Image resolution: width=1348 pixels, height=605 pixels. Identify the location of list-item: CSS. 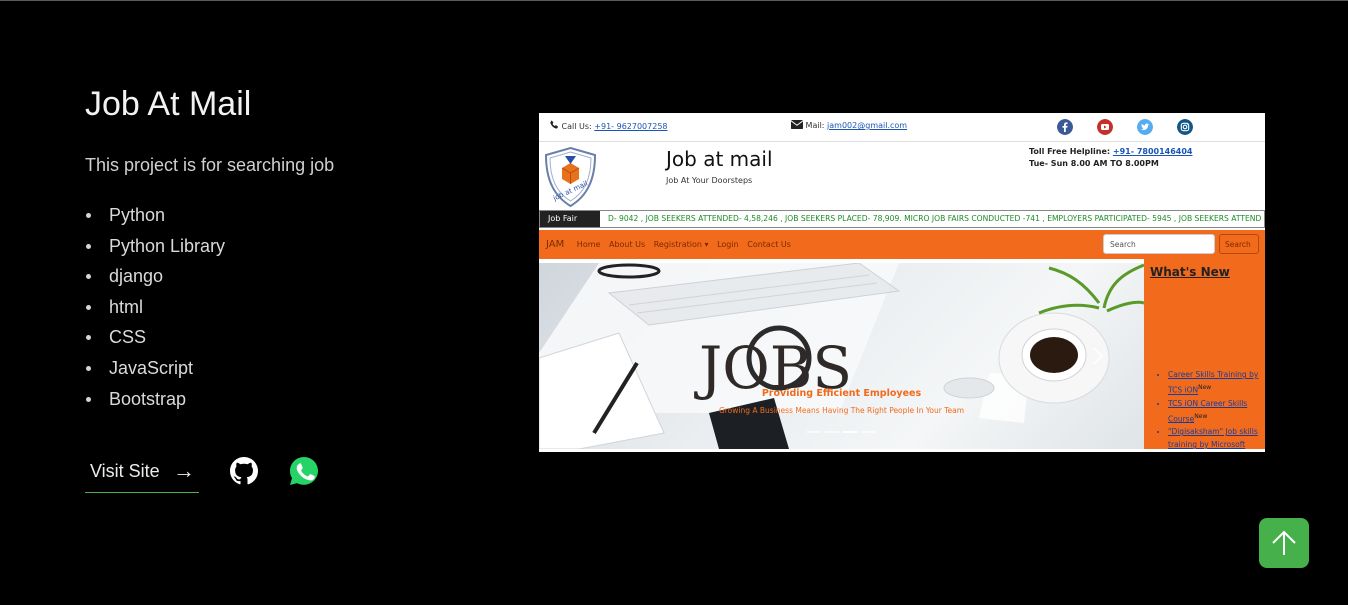
(285, 337).